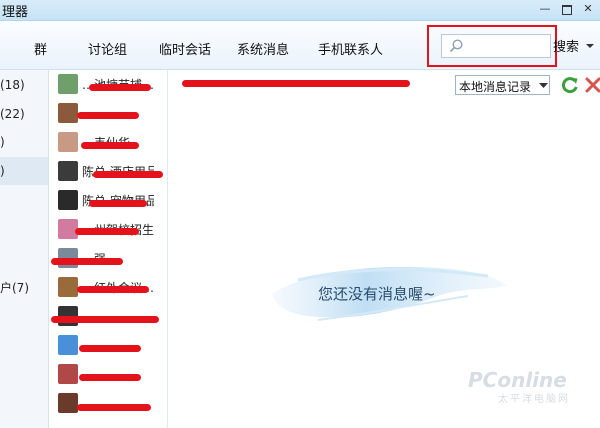 The width and height of the screenshot is (600, 428). What do you see at coordinates (592, 85) in the screenshot?
I see `delete-icon` at bounding box center [592, 85].